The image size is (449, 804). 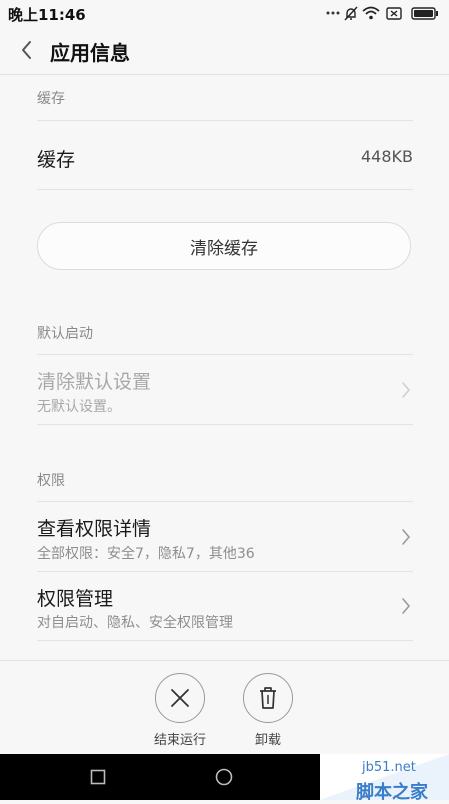 I want to click on clear-cache-label: 清除缓存, so click(x=224, y=248).